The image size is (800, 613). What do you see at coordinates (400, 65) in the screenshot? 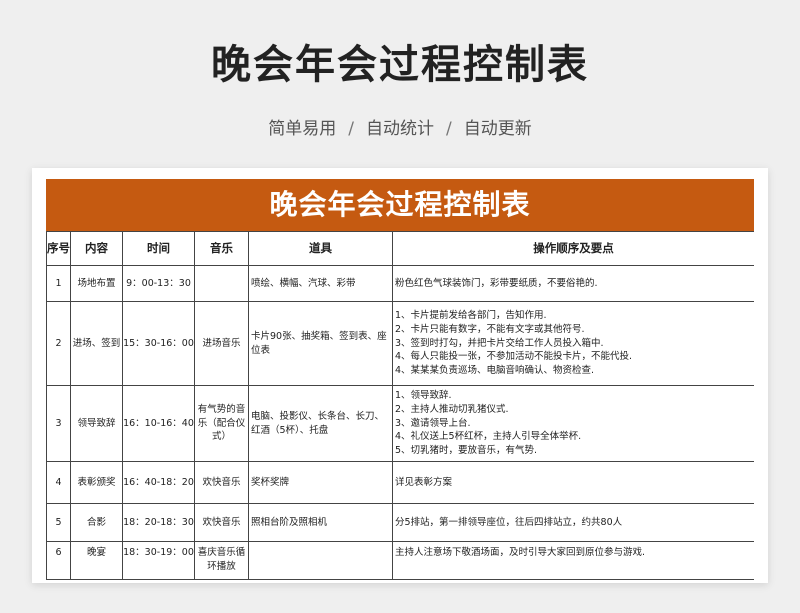
I see `page-title: 晚会年会过程控制表` at bounding box center [400, 65].